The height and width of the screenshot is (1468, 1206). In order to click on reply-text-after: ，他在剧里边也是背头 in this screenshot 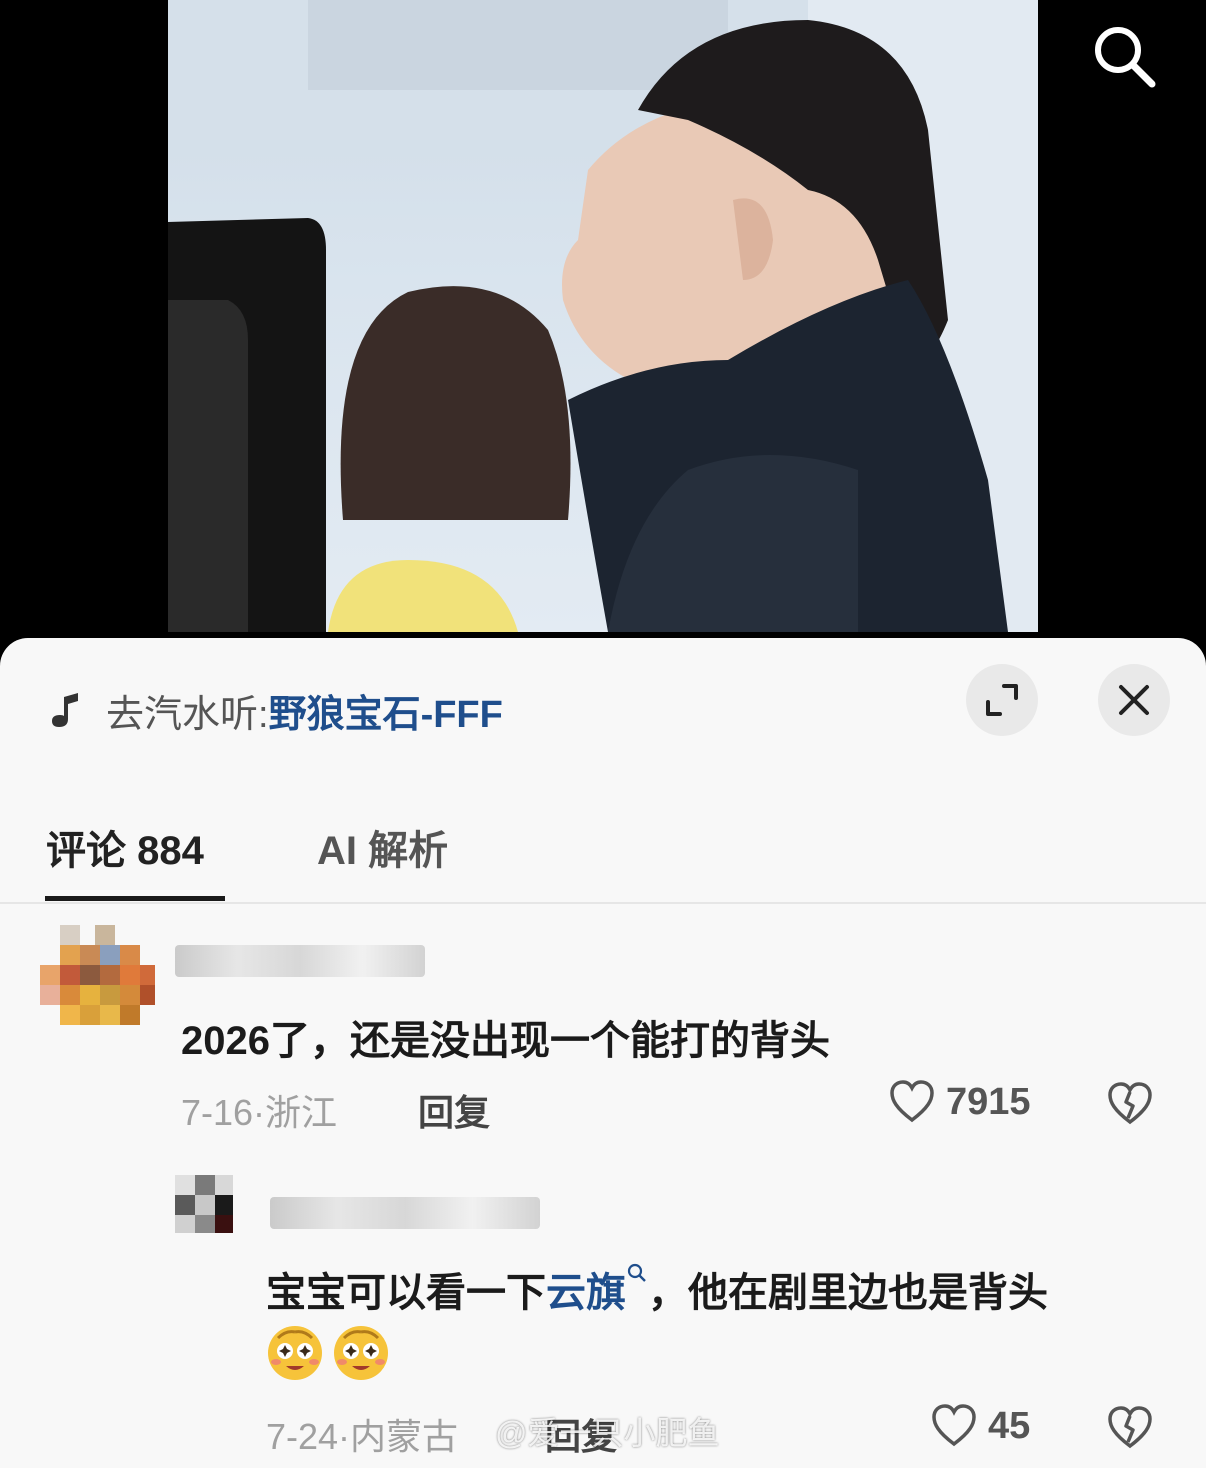, I will do `click(848, 1293)`.